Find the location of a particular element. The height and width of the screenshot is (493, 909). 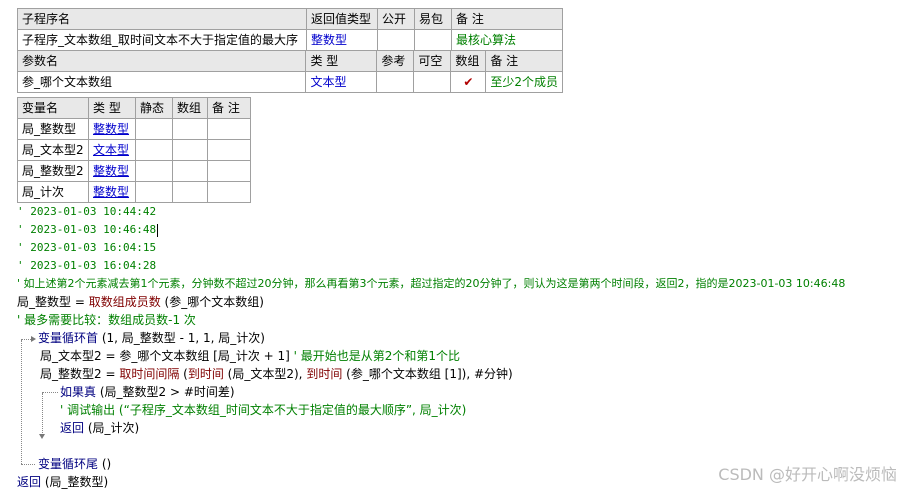

keyword: 返回 is located at coordinates (72, 428).